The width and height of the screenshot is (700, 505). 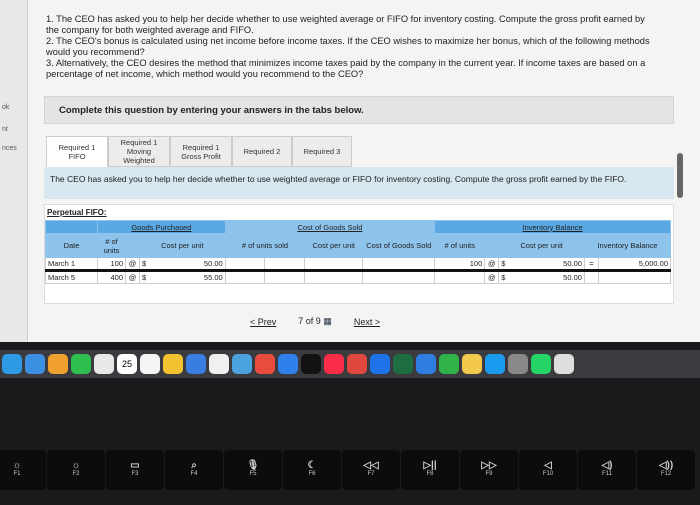 What do you see at coordinates (460, 264) in the screenshot?
I see `inv-units-input: 100` at bounding box center [460, 264].